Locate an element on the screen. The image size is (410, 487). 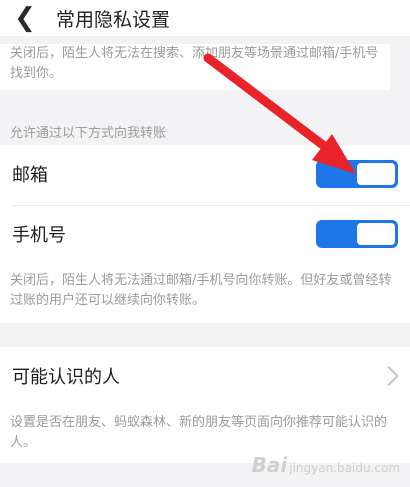
phone-label: 手机号 is located at coordinates (39, 235).